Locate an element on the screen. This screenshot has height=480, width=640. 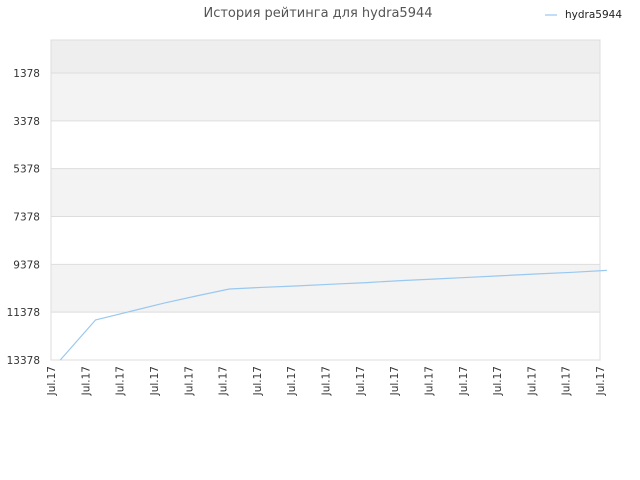
y-tick-label: 7378 is located at coordinates (26, 218).